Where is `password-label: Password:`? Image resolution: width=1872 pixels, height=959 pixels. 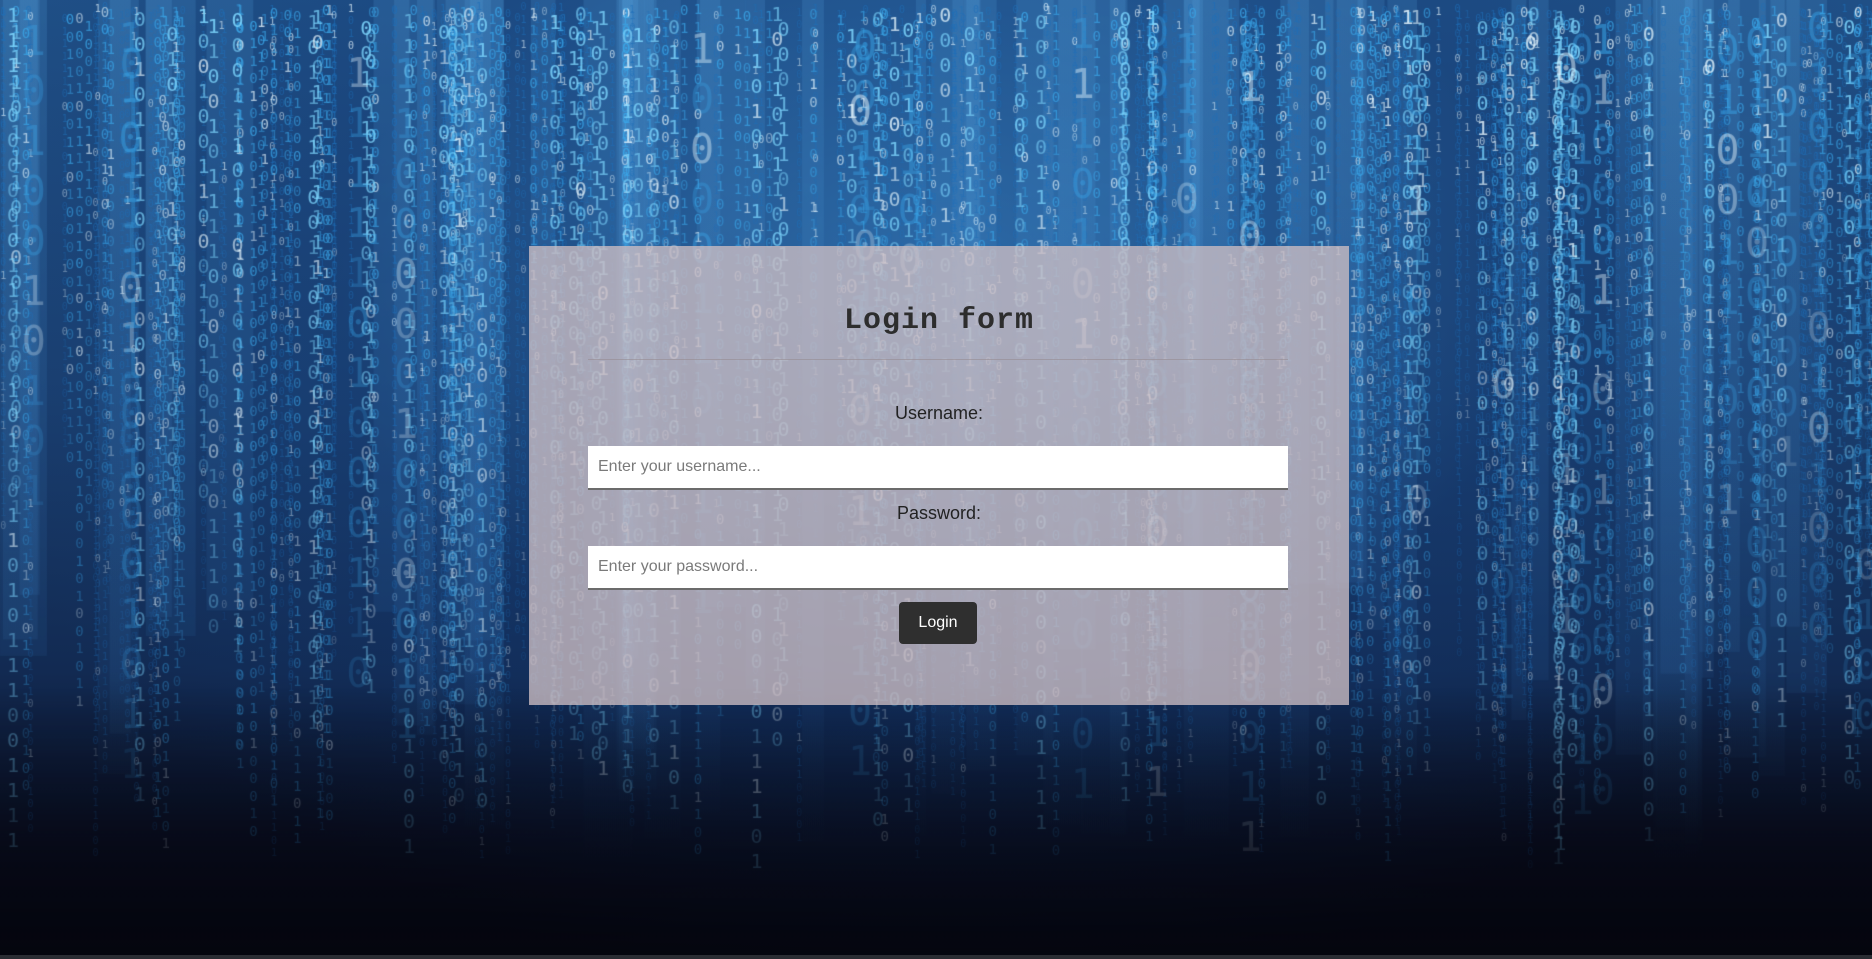
password-label: Password: is located at coordinates (939, 513).